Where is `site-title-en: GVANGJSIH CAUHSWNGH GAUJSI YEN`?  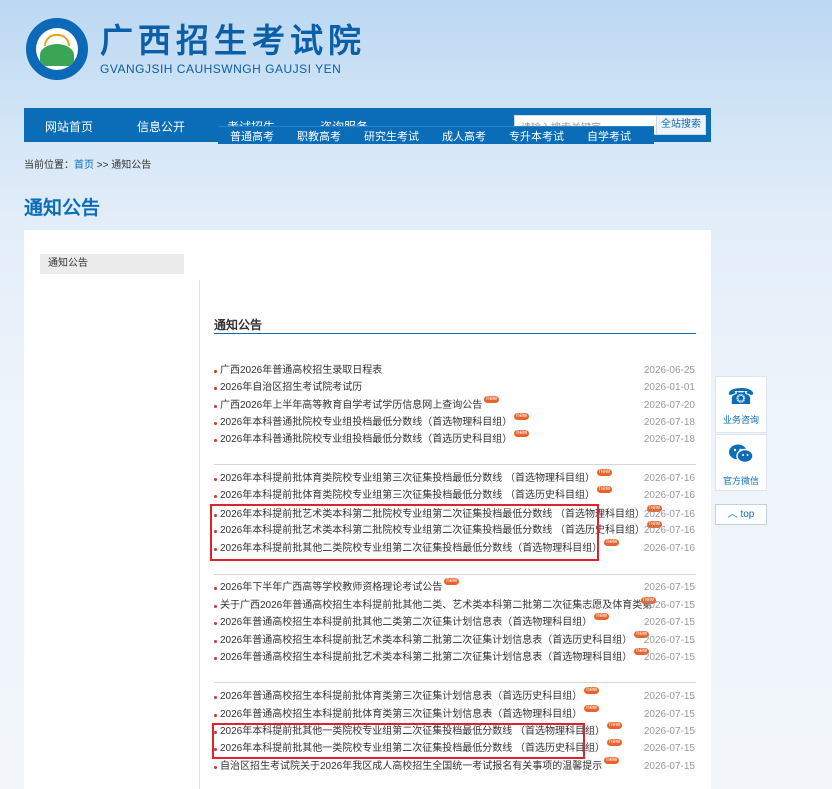 site-title-en: GVANGJSIH CAUHSWNGH GAUJSI YEN is located at coordinates (221, 69).